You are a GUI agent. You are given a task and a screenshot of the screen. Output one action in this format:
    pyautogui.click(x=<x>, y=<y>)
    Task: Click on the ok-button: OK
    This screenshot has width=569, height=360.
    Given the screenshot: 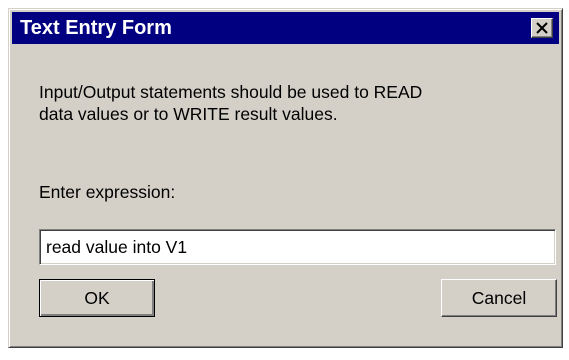 What is the action you would take?
    pyautogui.click(x=97, y=298)
    